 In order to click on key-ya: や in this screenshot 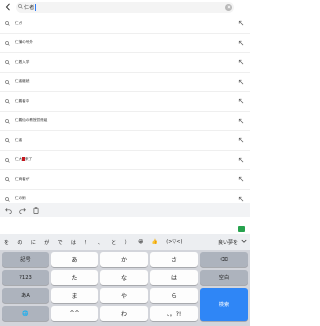, I will do `click(124, 295)`.